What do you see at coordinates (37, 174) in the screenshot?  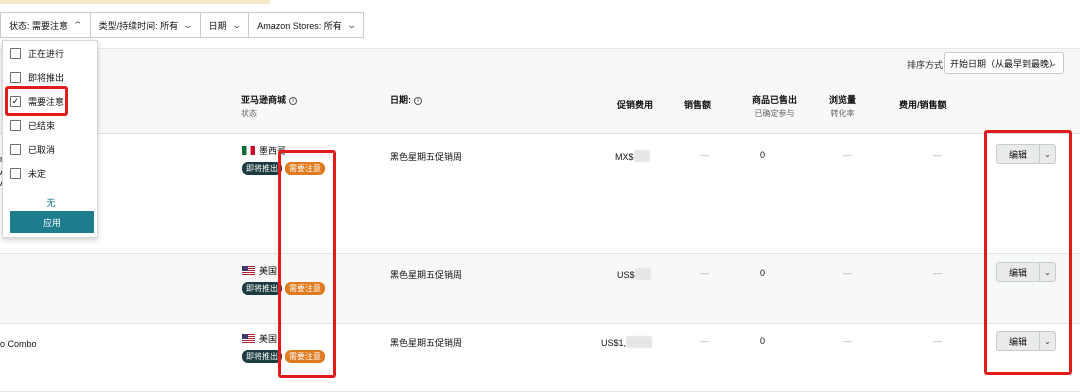 I see `option-label: 未定` at bounding box center [37, 174].